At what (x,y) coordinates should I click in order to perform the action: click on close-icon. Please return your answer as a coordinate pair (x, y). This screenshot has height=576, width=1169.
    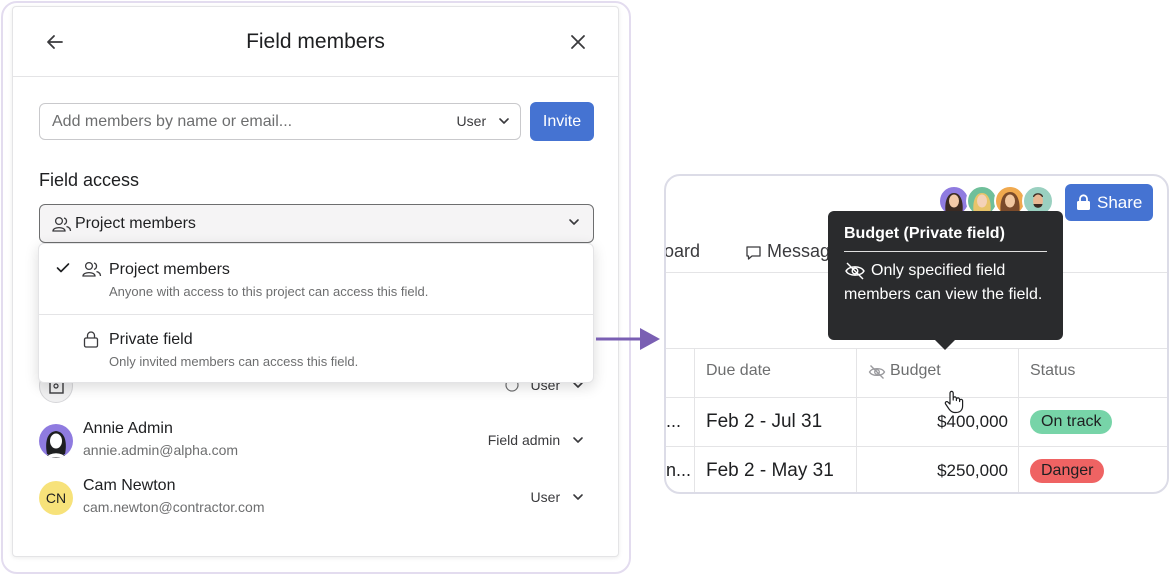
    Looking at the image, I should click on (578, 42).